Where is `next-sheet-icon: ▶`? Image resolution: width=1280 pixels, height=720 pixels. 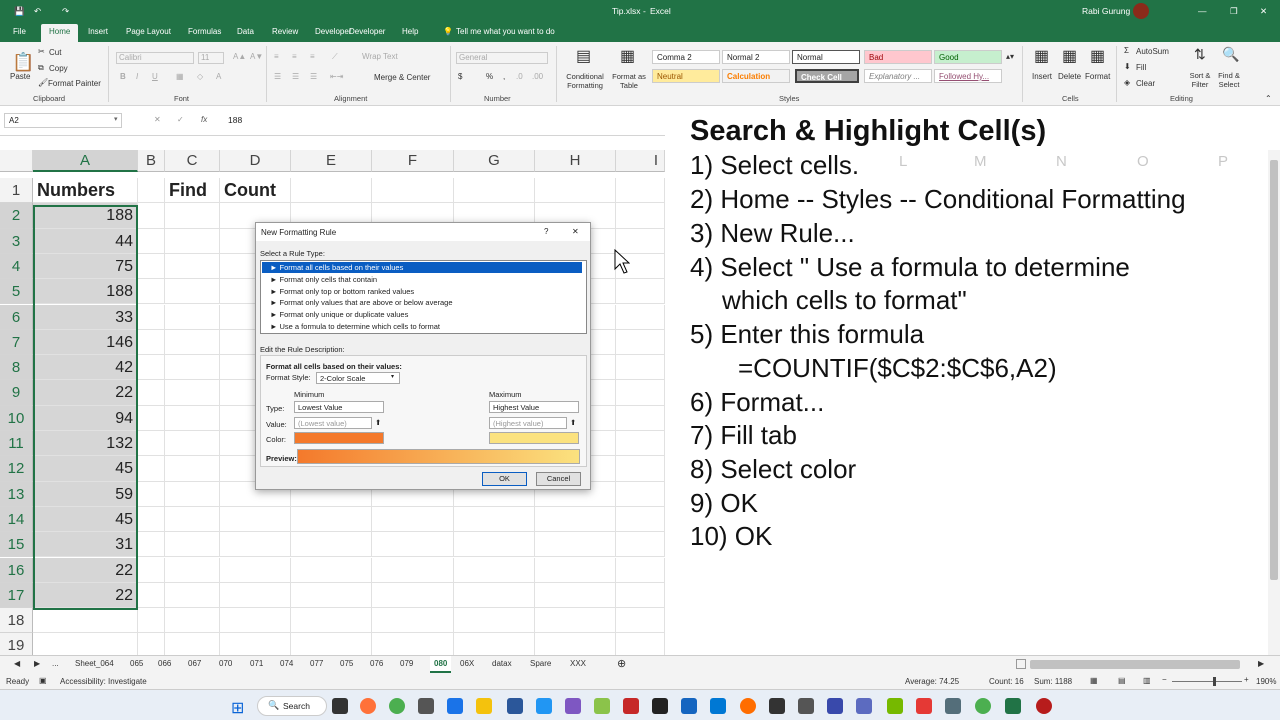 next-sheet-icon: ▶ is located at coordinates (37, 663).